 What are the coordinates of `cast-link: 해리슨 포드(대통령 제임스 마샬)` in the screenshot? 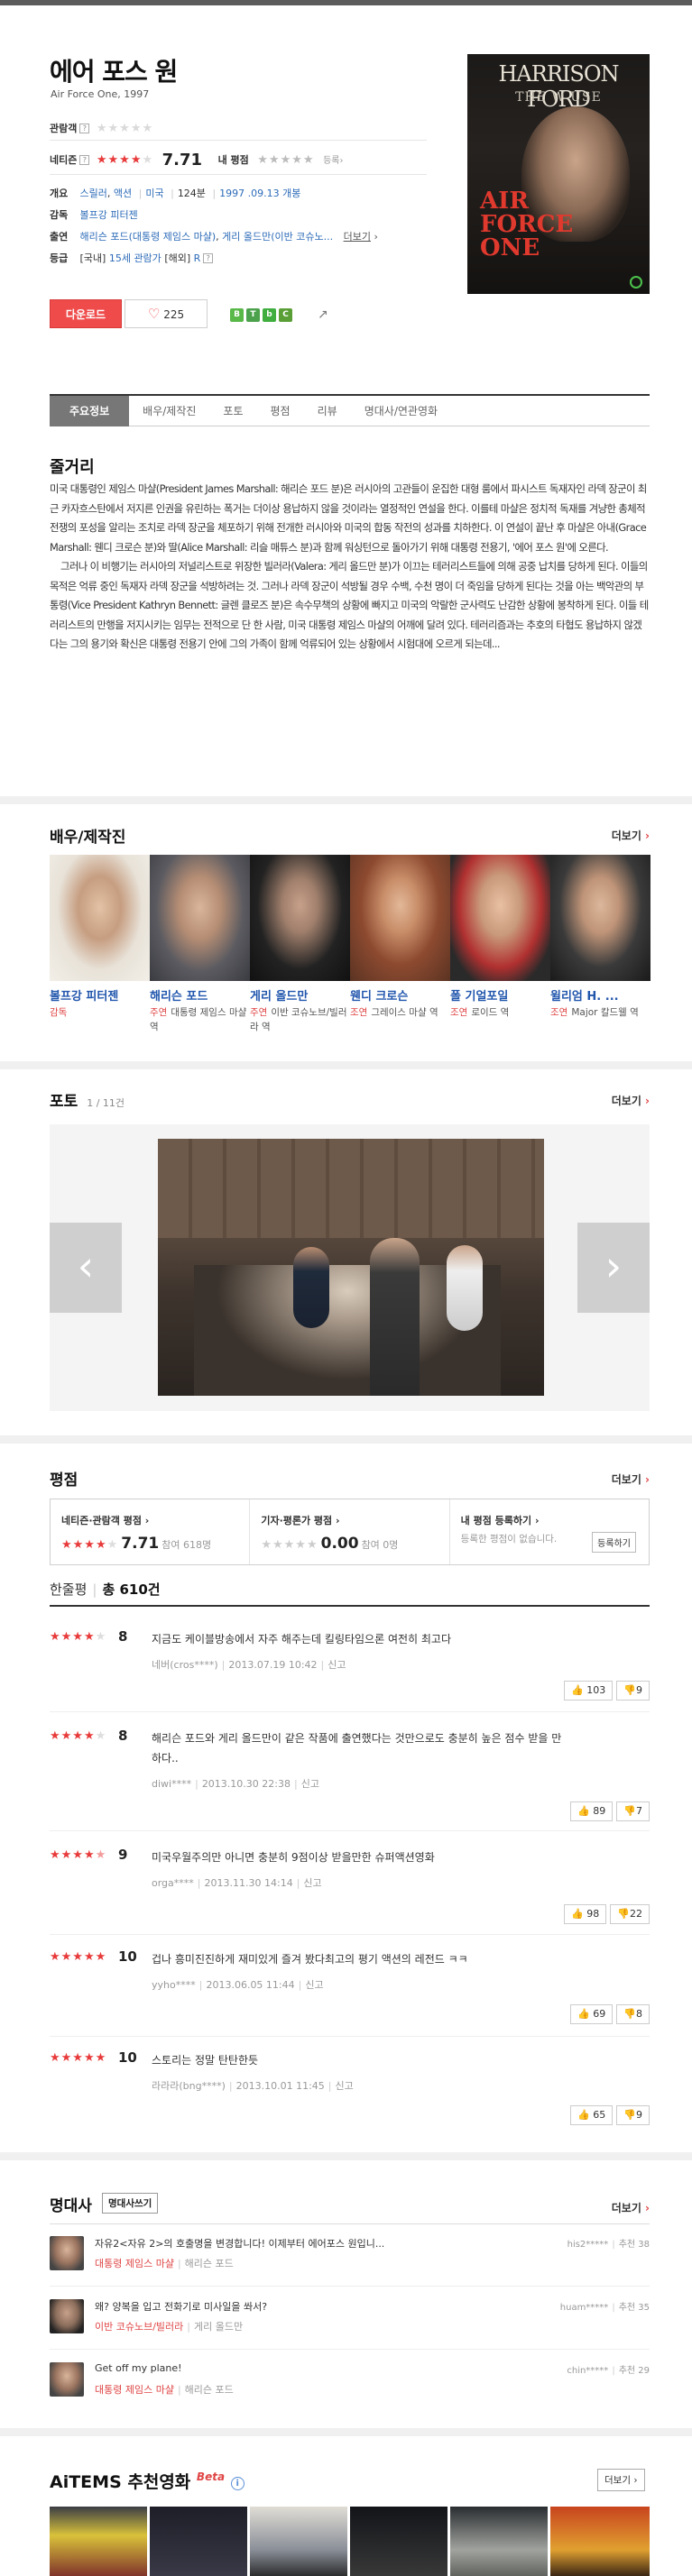 It's located at (148, 237).